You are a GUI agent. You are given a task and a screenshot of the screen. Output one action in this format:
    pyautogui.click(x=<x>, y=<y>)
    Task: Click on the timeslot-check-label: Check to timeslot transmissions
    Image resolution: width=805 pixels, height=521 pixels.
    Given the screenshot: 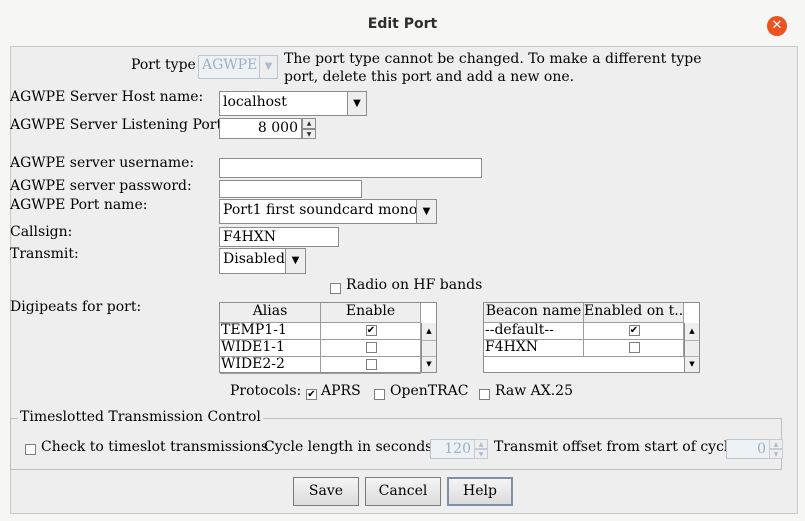 What is the action you would take?
    pyautogui.click(x=155, y=447)
    